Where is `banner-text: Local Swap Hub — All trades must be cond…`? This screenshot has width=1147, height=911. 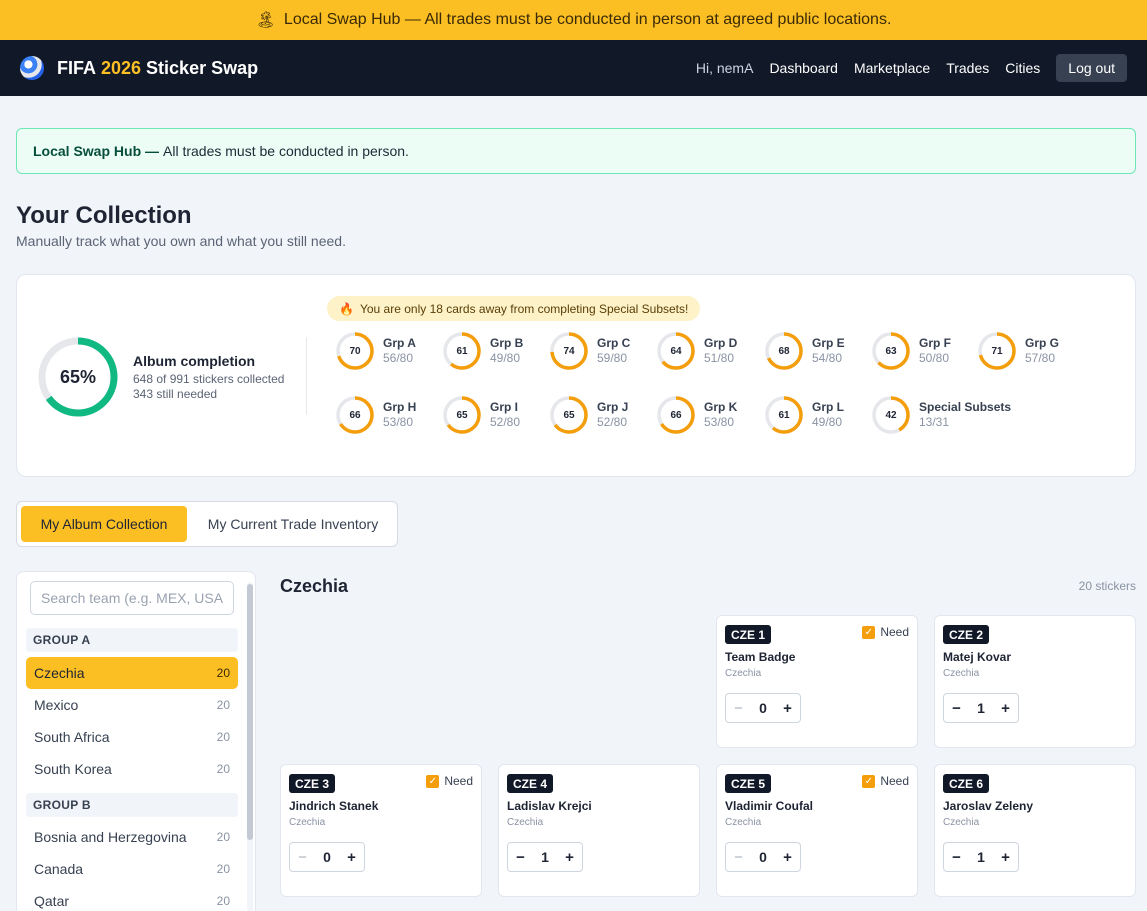
banner-text: Local Swap Hub — All trades must be cond… is located at coordinates (587, 19).